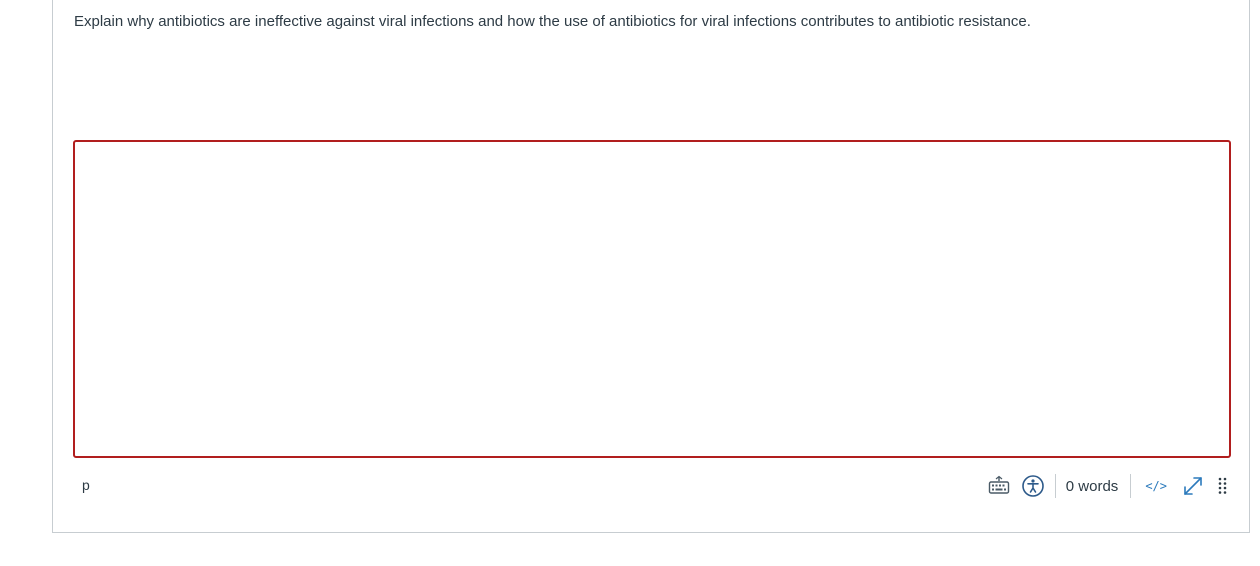 The height and width of the screenshot is (566, 1260). I want to click on element-path-button: p, so click(86, 485).